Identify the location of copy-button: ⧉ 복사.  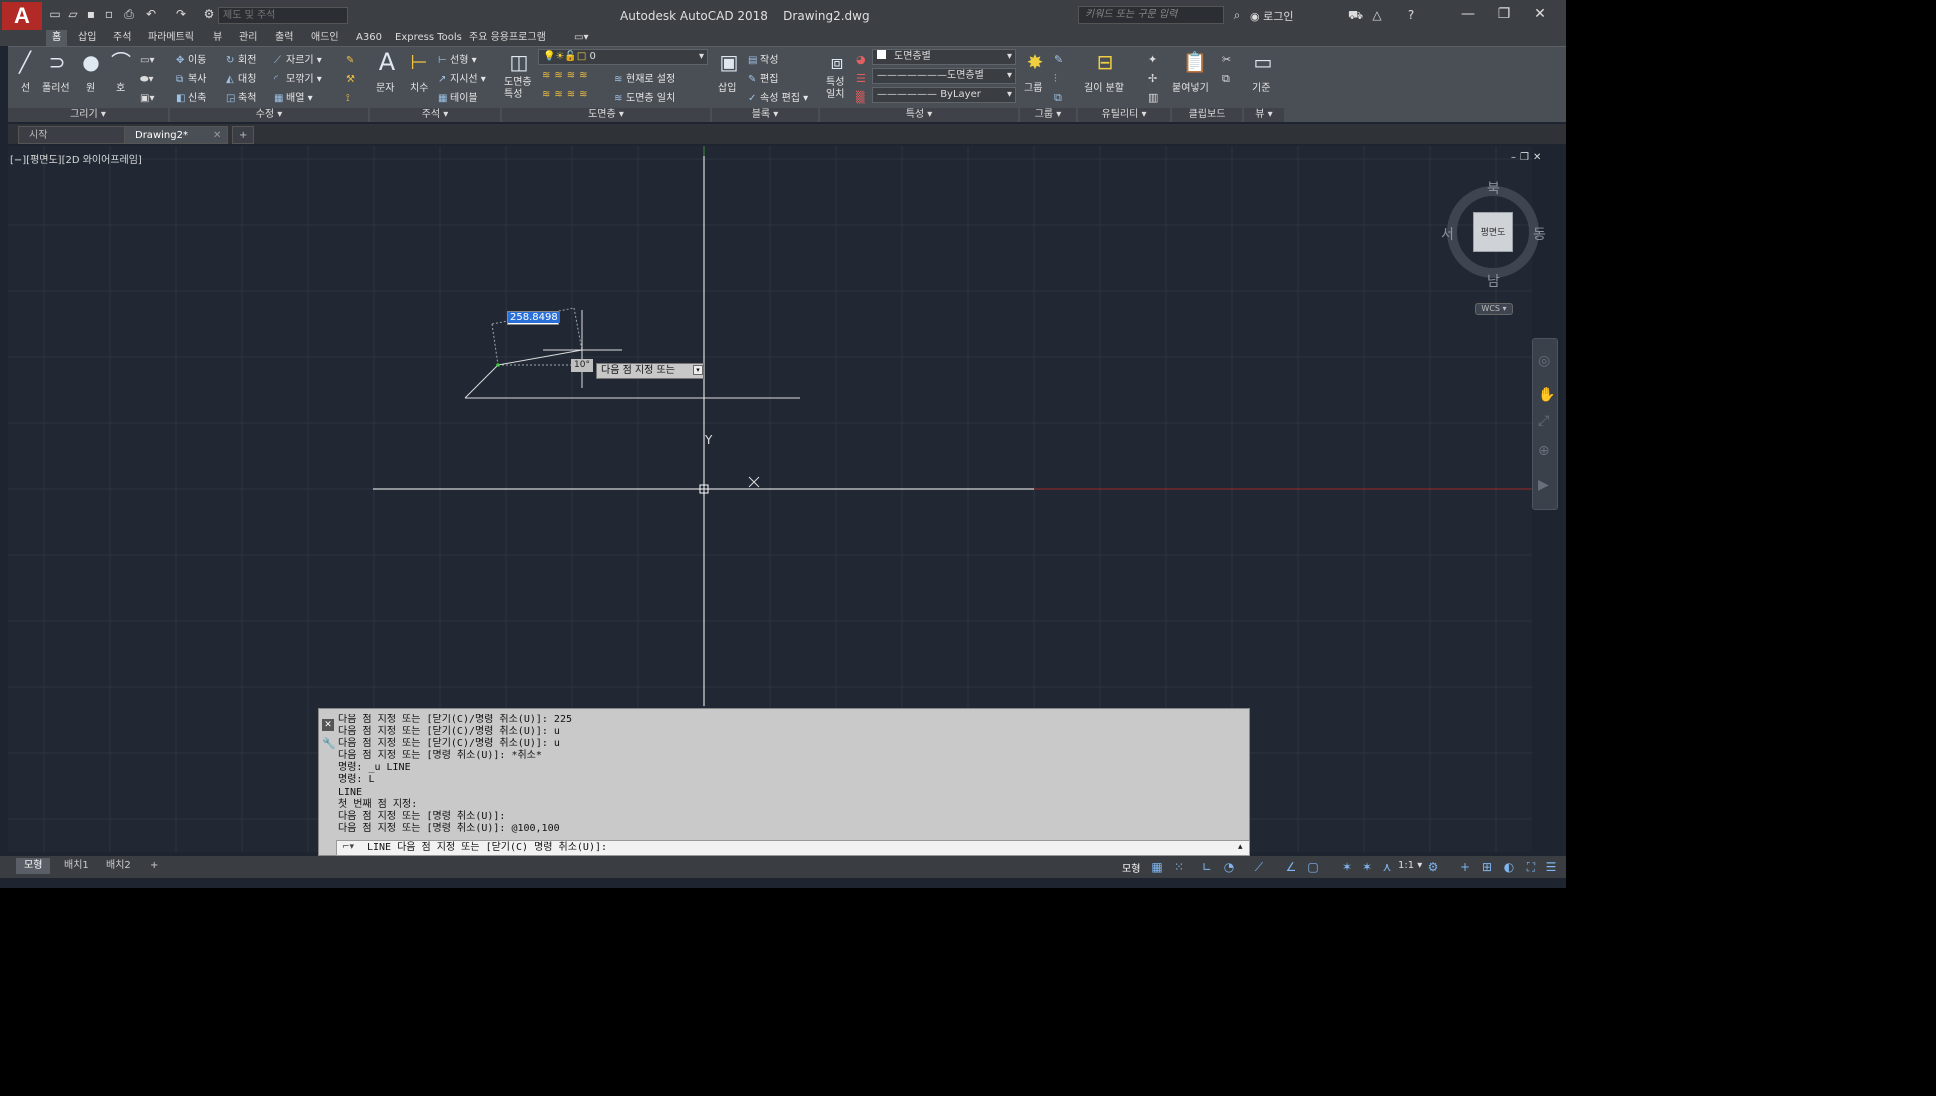
(191, 77).